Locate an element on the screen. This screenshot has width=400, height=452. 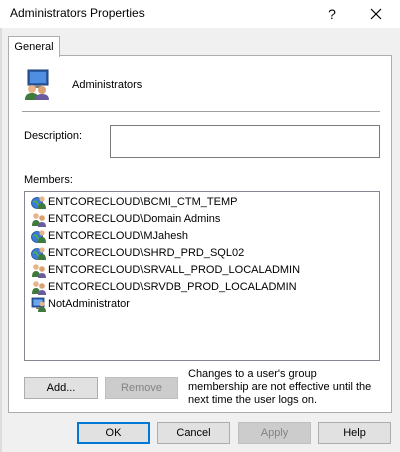
ok-button: OK is located at coordinates (113, 433).